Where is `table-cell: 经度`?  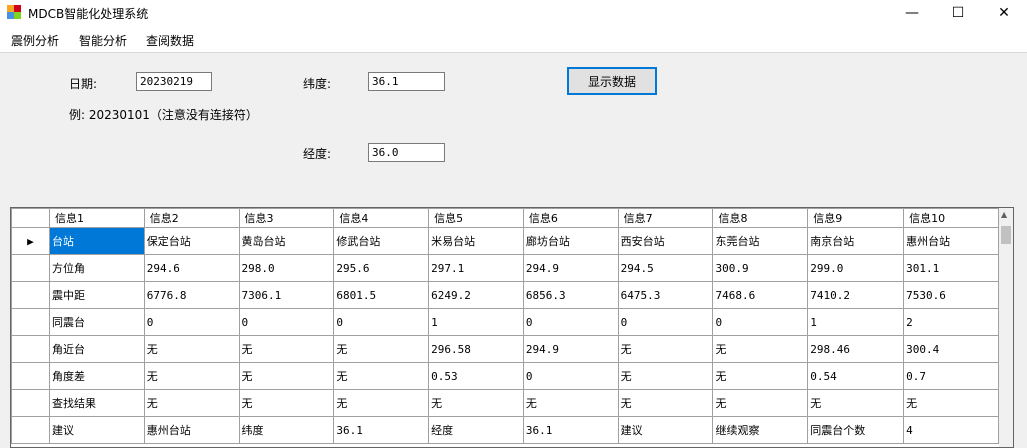
table-cell: 经度 is located at coordinates (476, 430).